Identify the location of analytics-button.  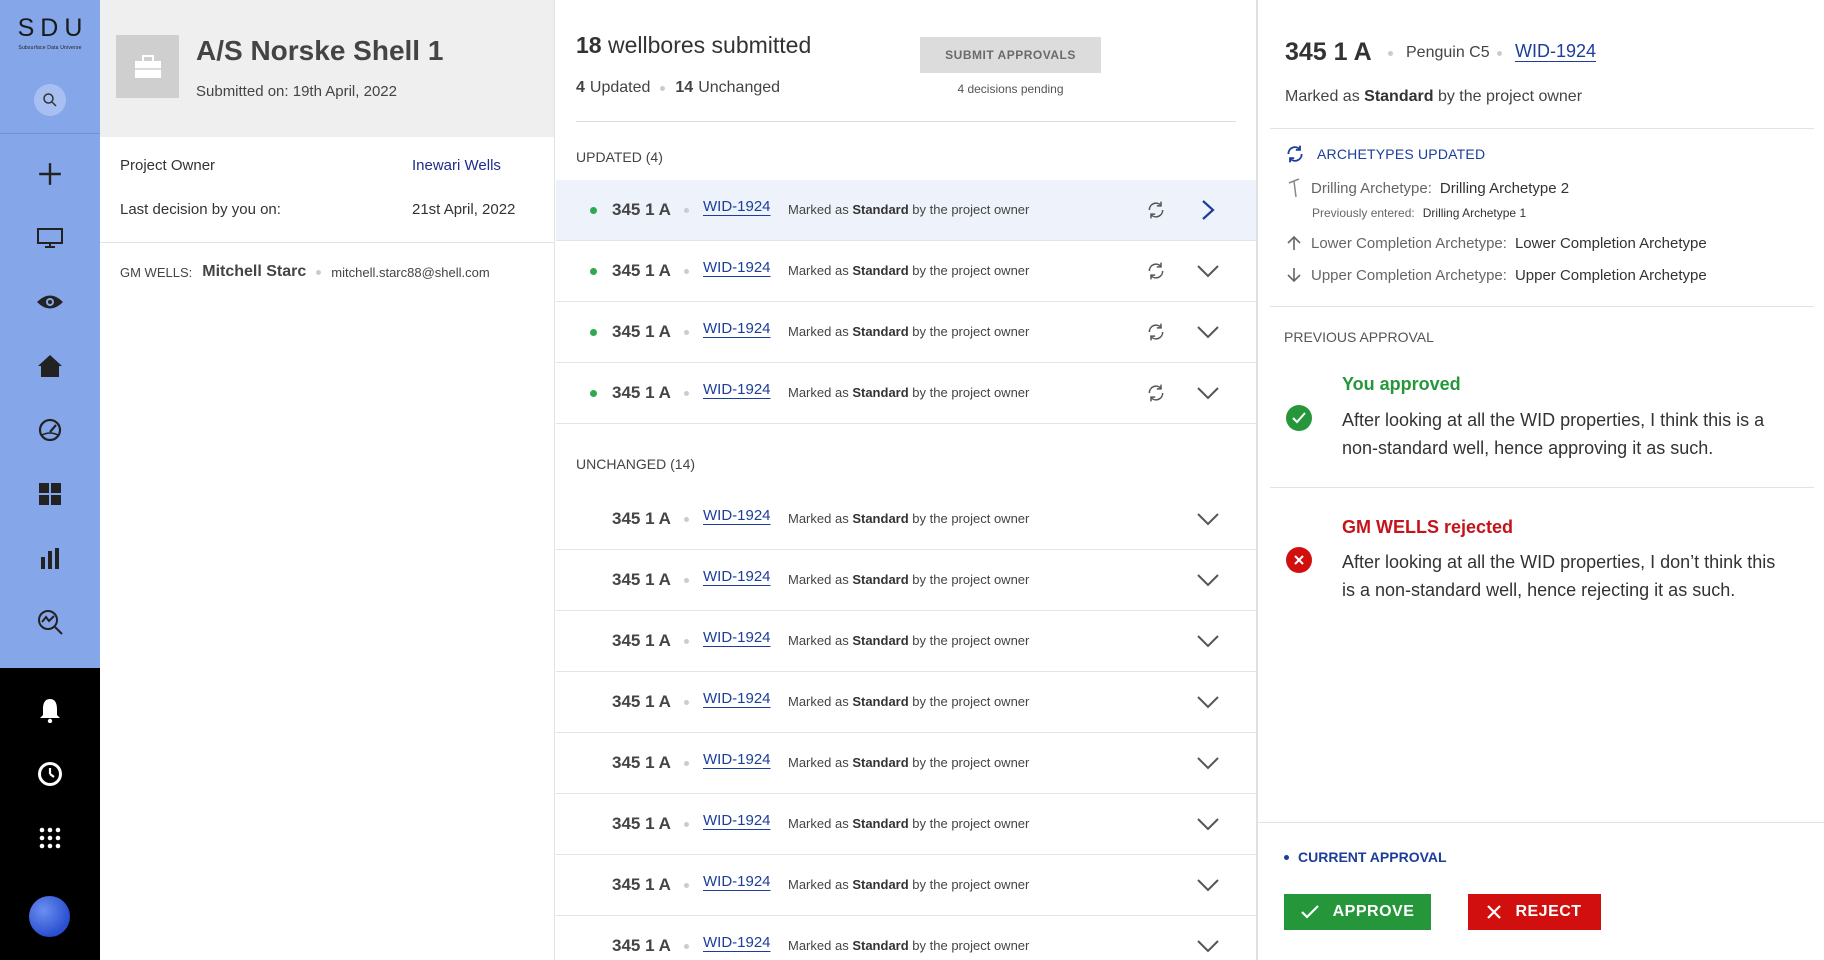
(50, 622).